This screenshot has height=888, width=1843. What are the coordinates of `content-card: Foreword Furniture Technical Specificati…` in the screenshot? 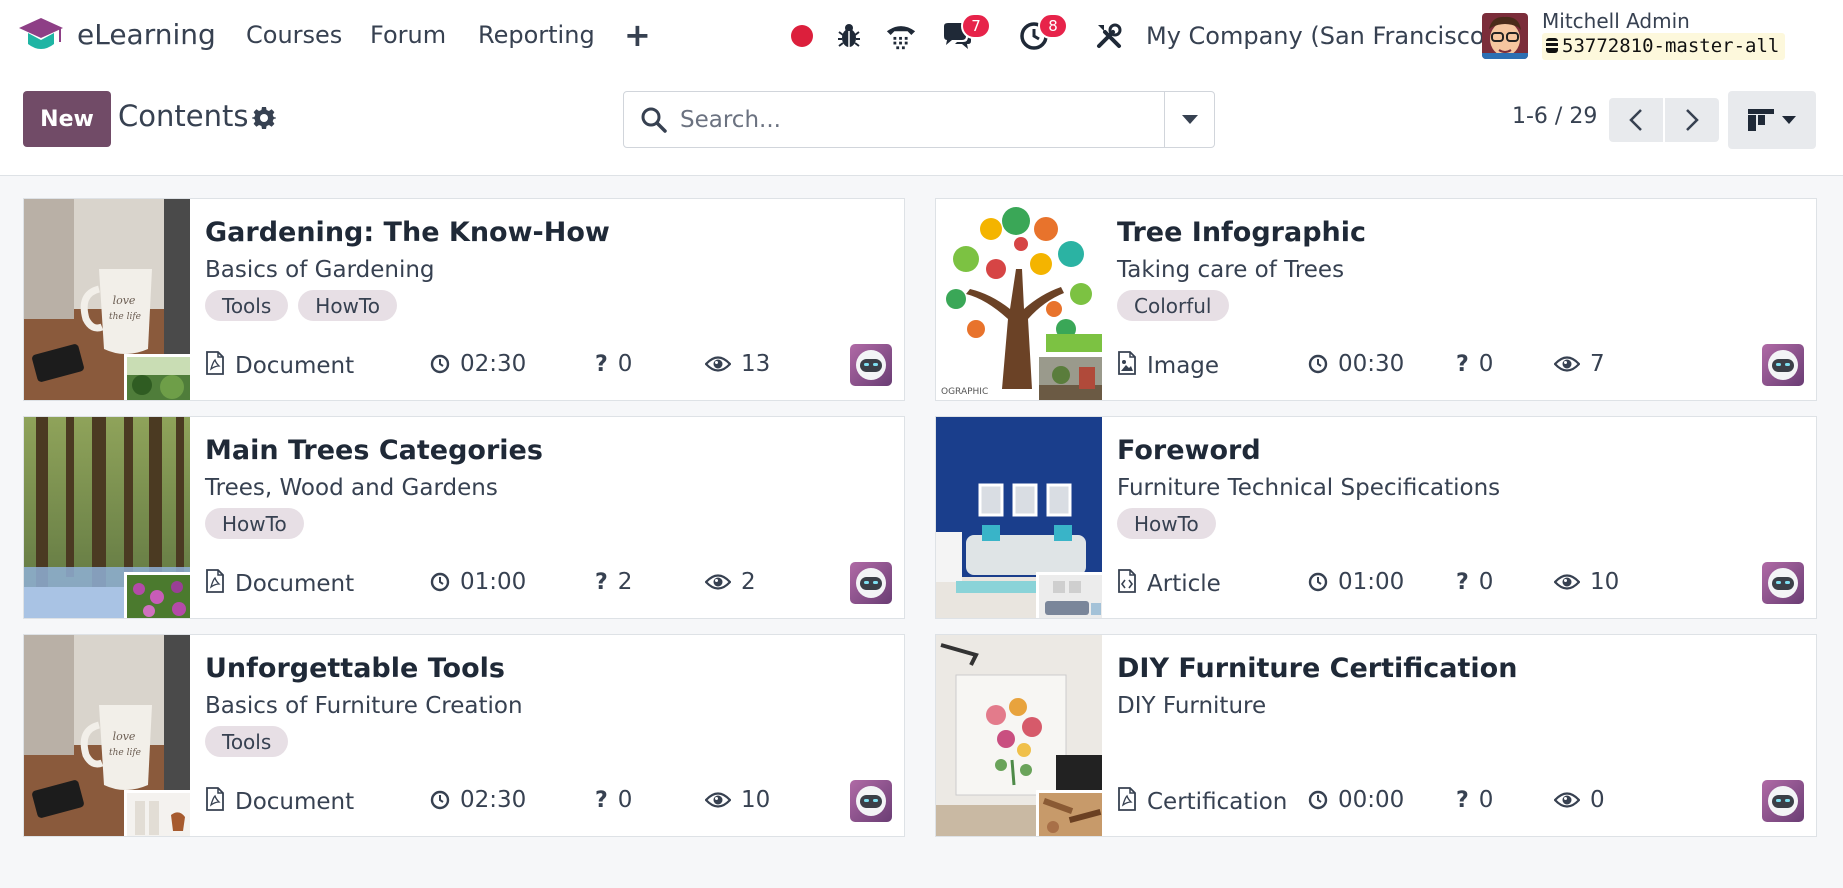 It's located at (1376, 517).